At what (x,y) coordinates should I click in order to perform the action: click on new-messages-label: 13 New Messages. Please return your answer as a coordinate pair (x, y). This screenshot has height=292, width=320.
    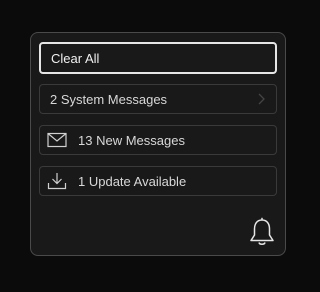
    Looking at the image, I should click on (131, 140).